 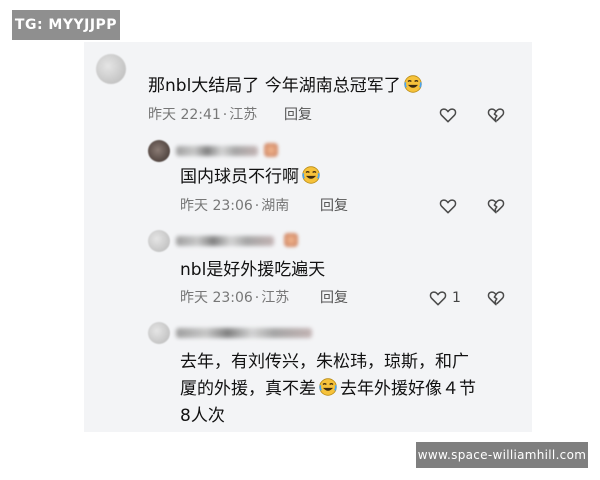 I want to click on comment-meta: 昨天 22:41 · 江苏, so click(x=202, y=115).